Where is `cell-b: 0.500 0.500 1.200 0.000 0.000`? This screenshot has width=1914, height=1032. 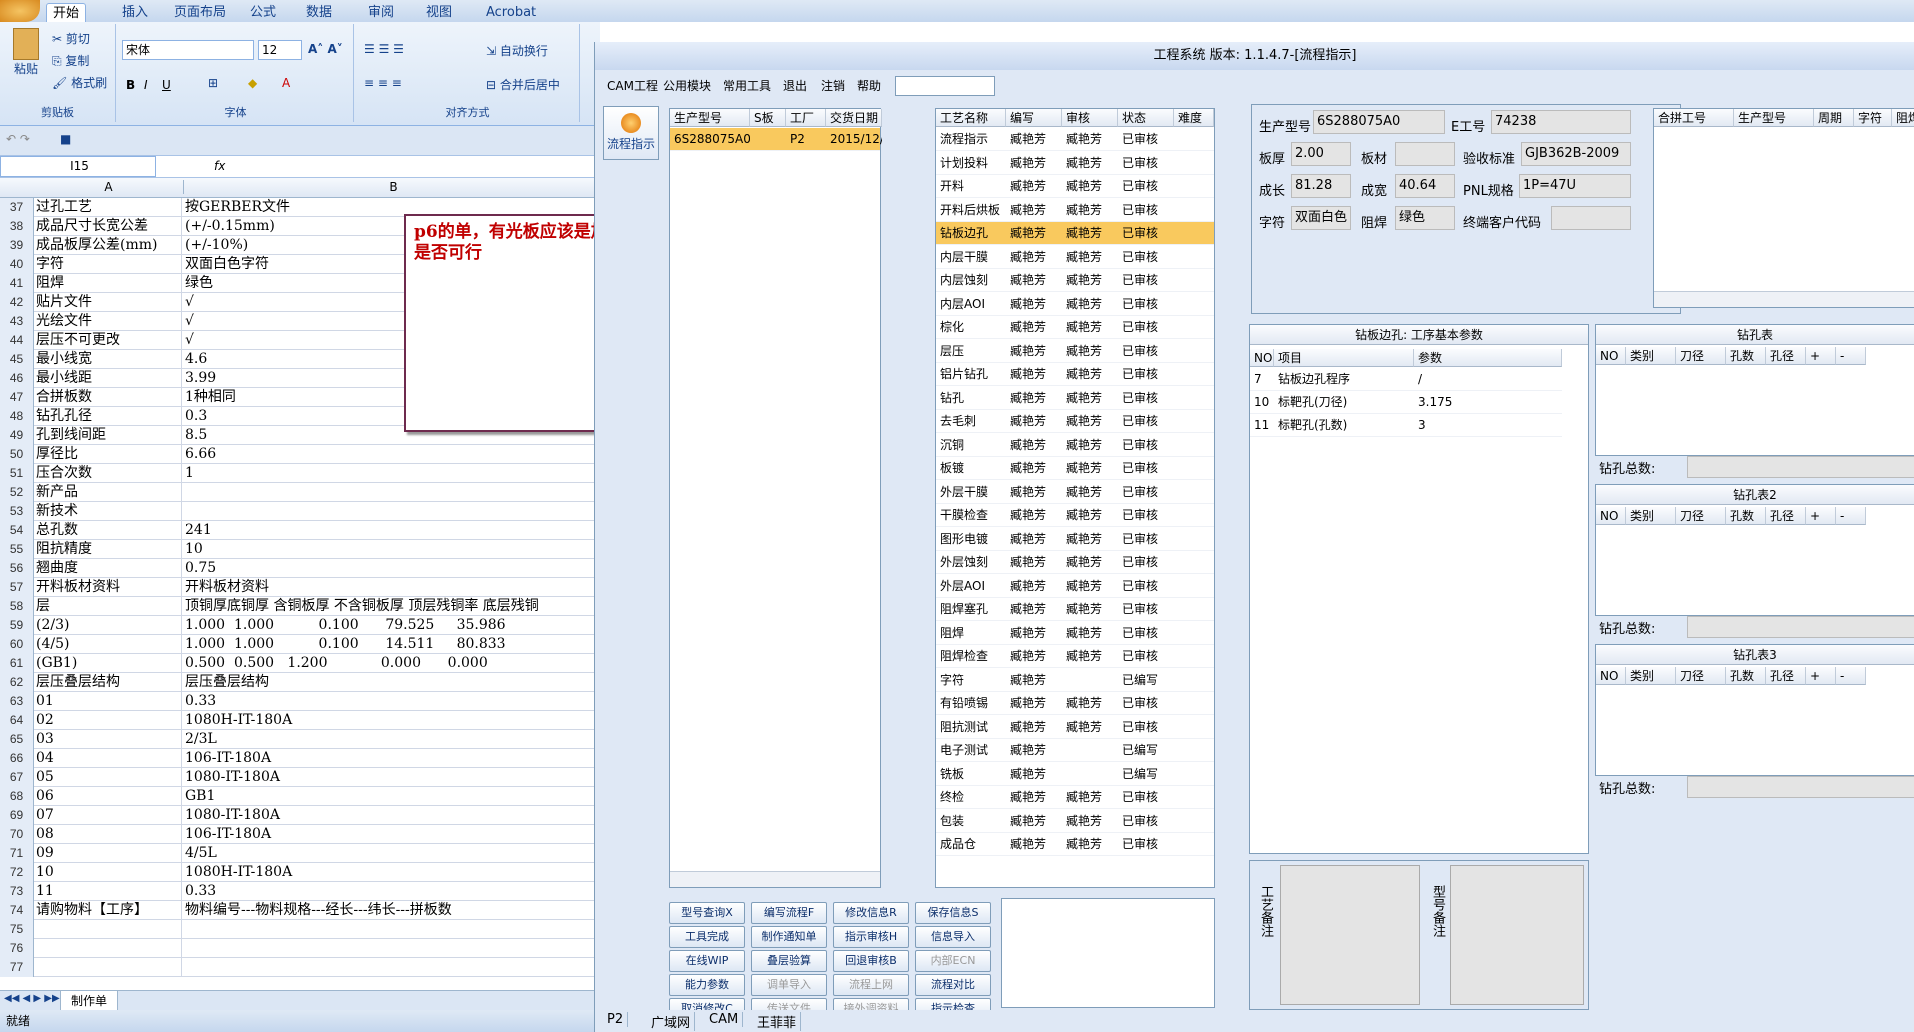 cell-b: 0.500 0.500 1.200 0.000 0.000 is located at coordinates (393, 663).